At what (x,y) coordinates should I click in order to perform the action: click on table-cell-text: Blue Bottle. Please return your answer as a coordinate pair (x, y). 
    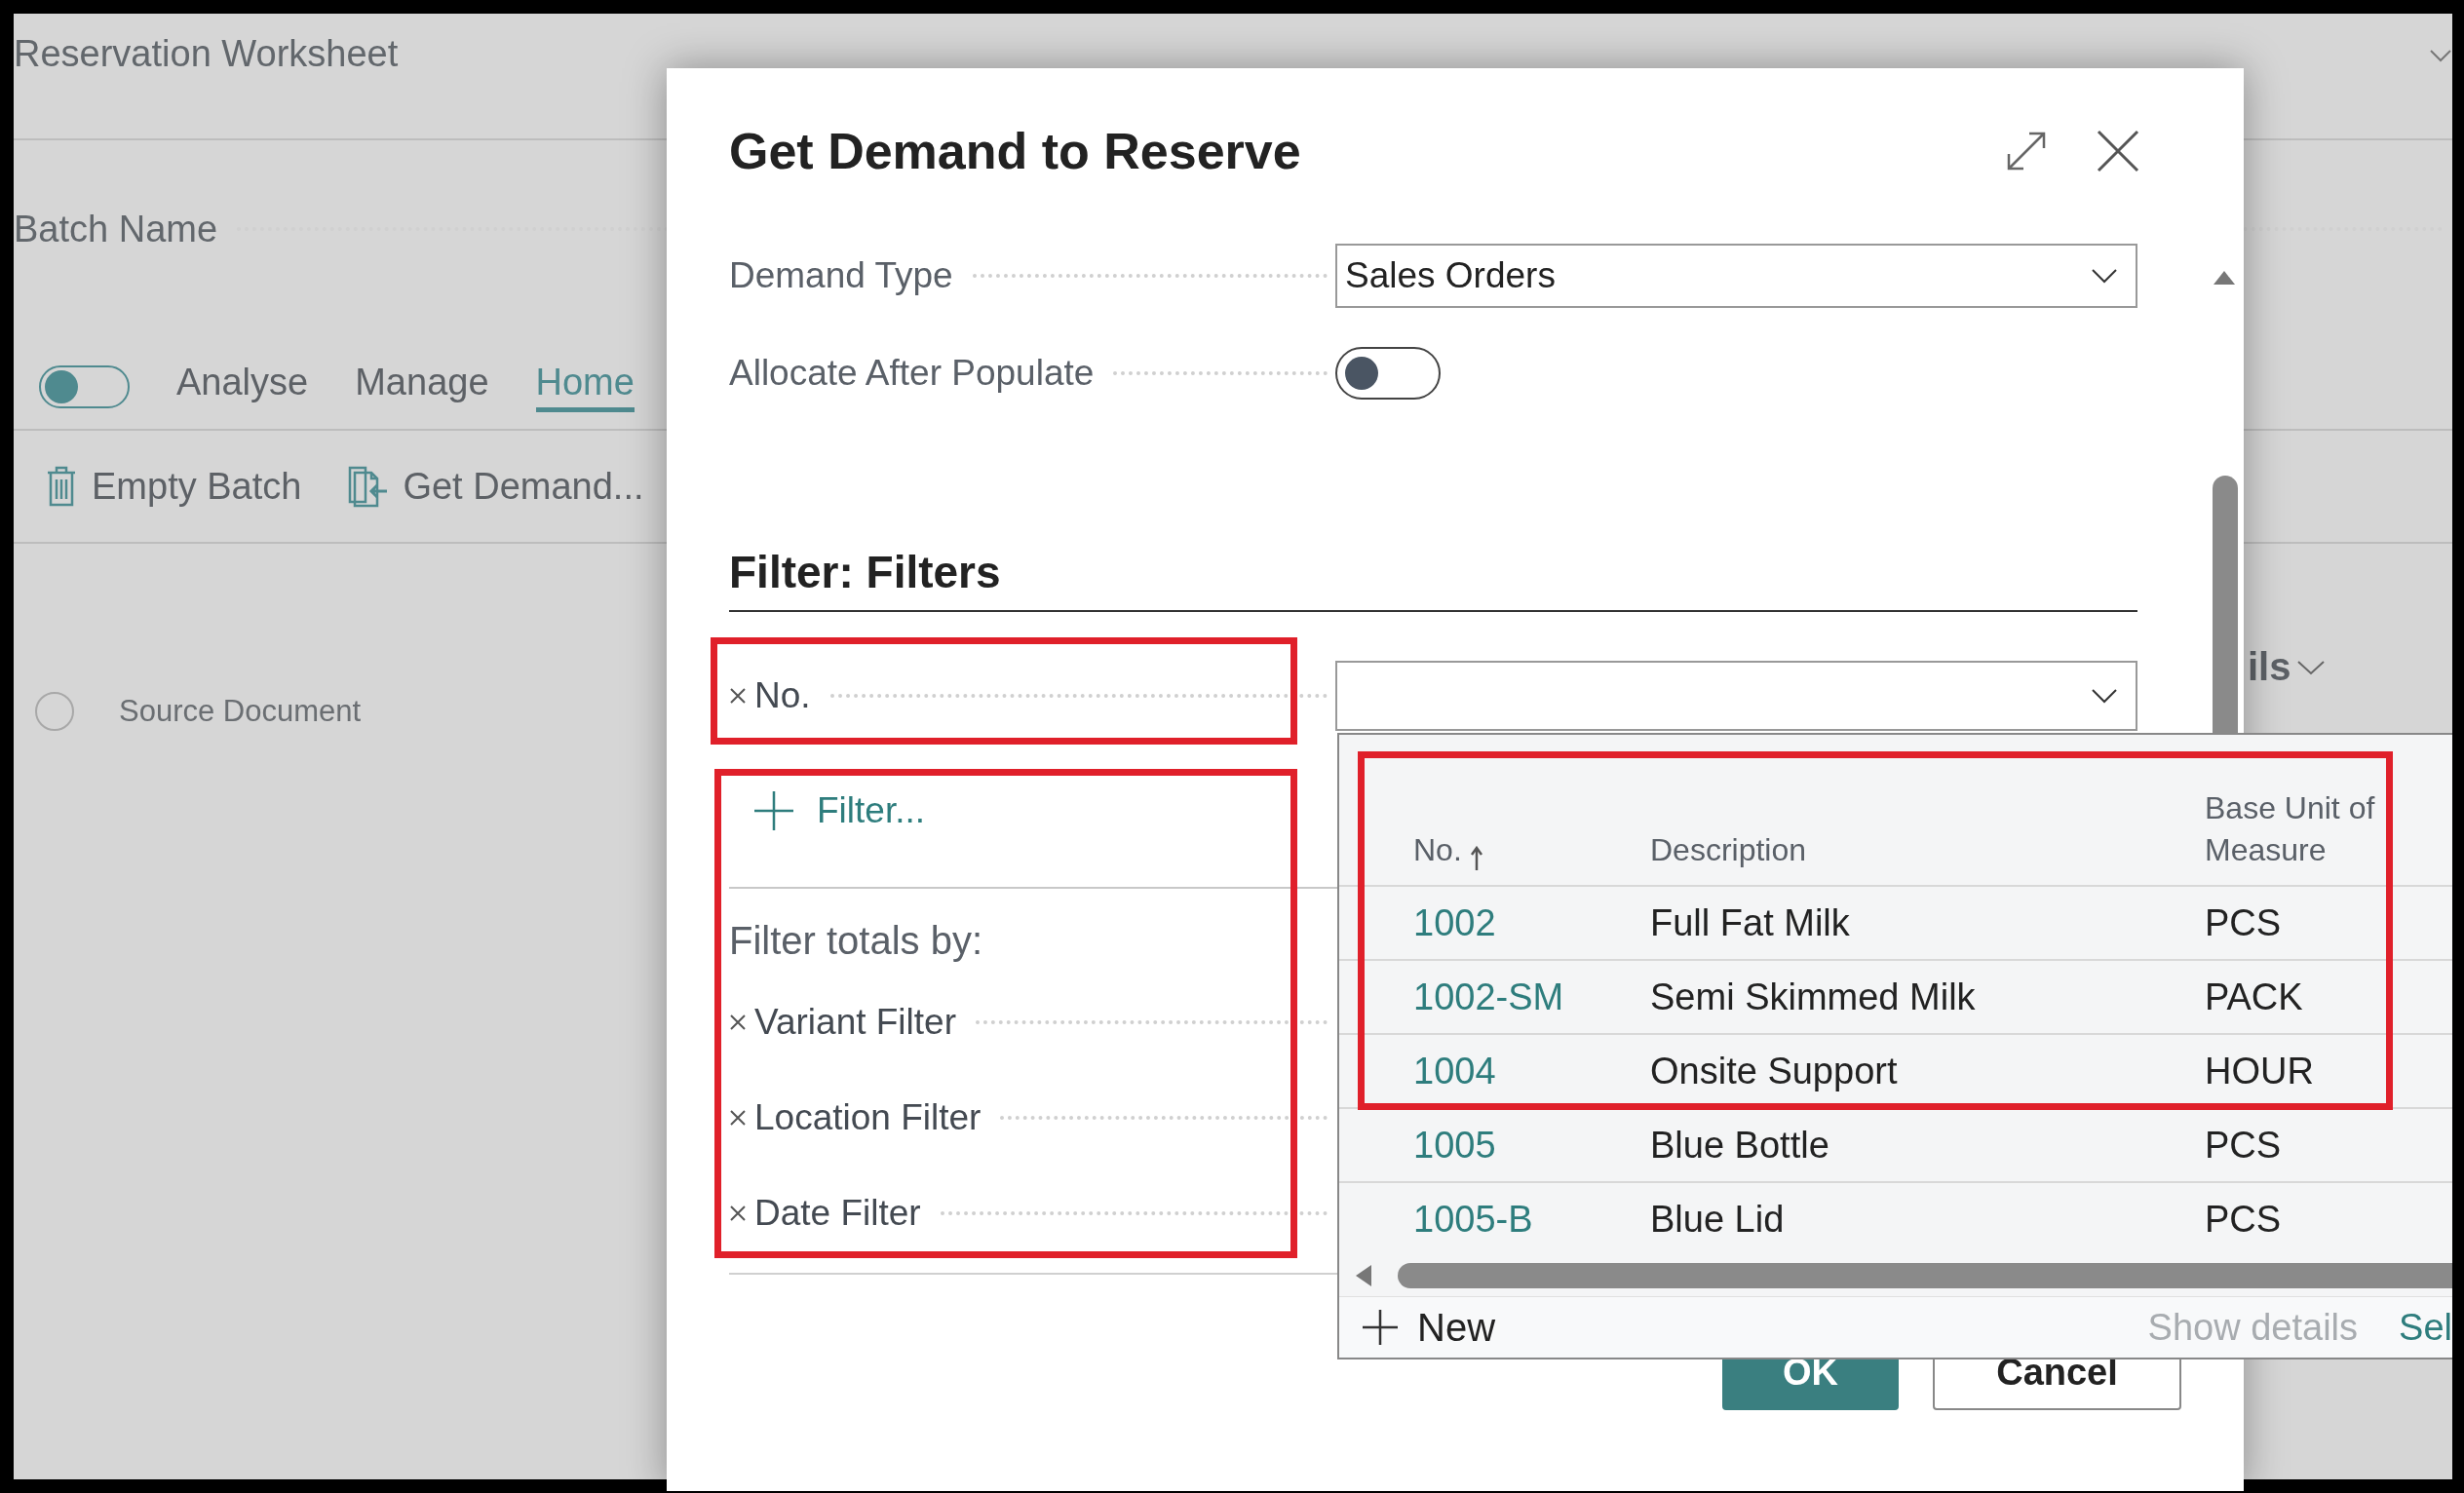
    Looking at the image, I should click on (1740, 1145).